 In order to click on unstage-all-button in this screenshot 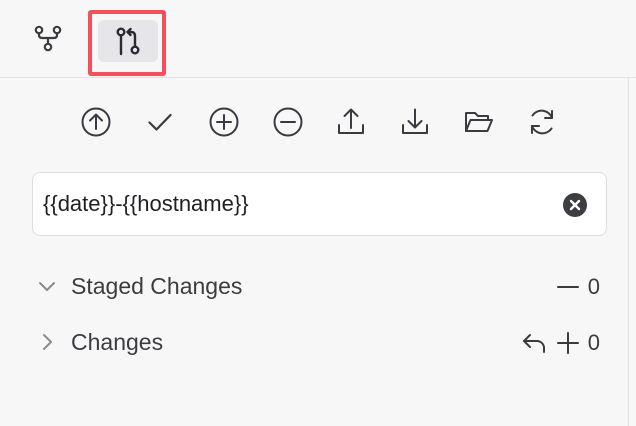, I will do `click(288, 122)`.